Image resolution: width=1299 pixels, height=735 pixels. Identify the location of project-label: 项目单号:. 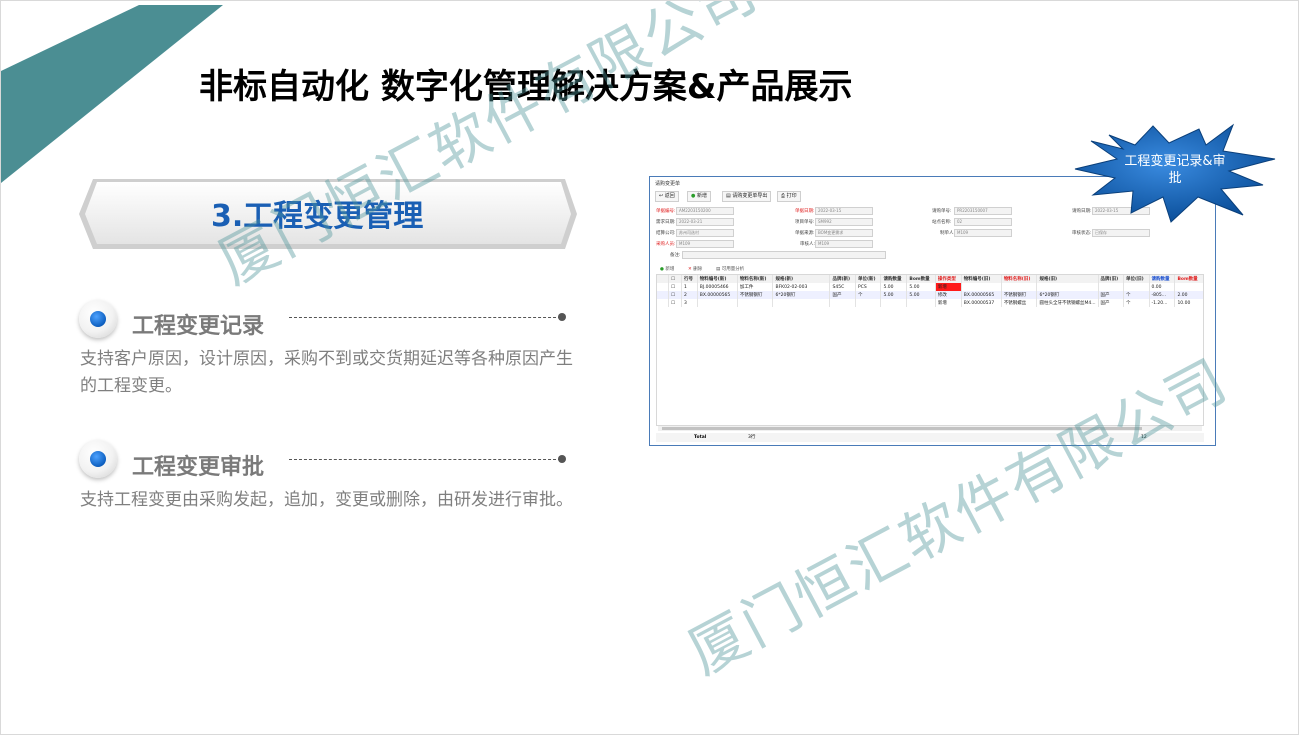
(805, 222).